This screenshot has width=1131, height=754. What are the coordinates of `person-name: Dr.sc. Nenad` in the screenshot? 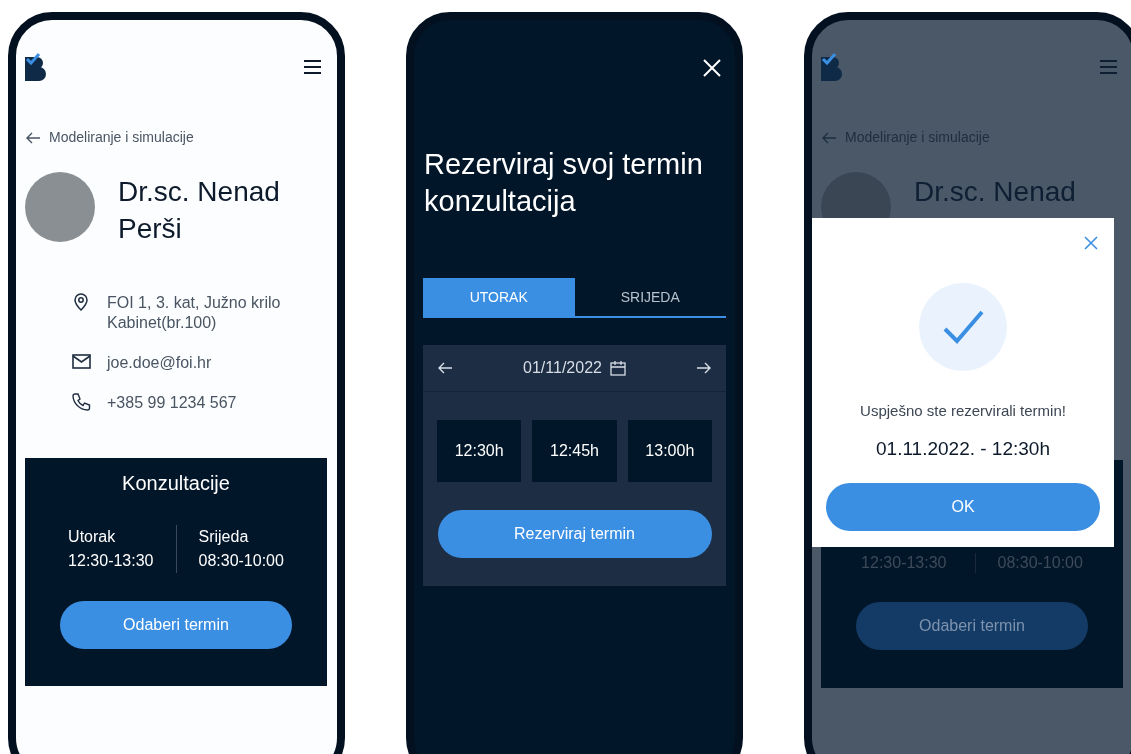 It's located at (995, 192).